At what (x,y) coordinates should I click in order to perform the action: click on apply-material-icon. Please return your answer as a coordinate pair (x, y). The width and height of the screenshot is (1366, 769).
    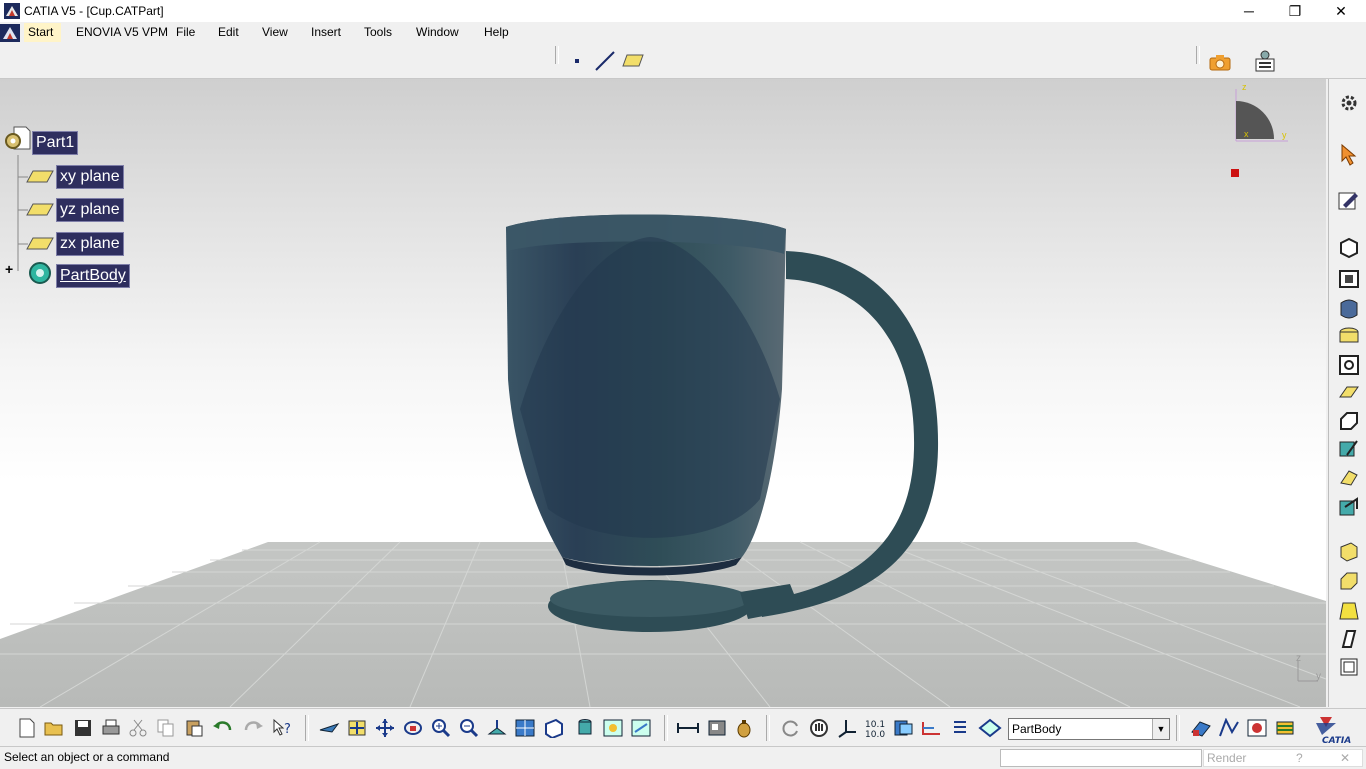
    Looking at the image, I should click on (1201, 728).